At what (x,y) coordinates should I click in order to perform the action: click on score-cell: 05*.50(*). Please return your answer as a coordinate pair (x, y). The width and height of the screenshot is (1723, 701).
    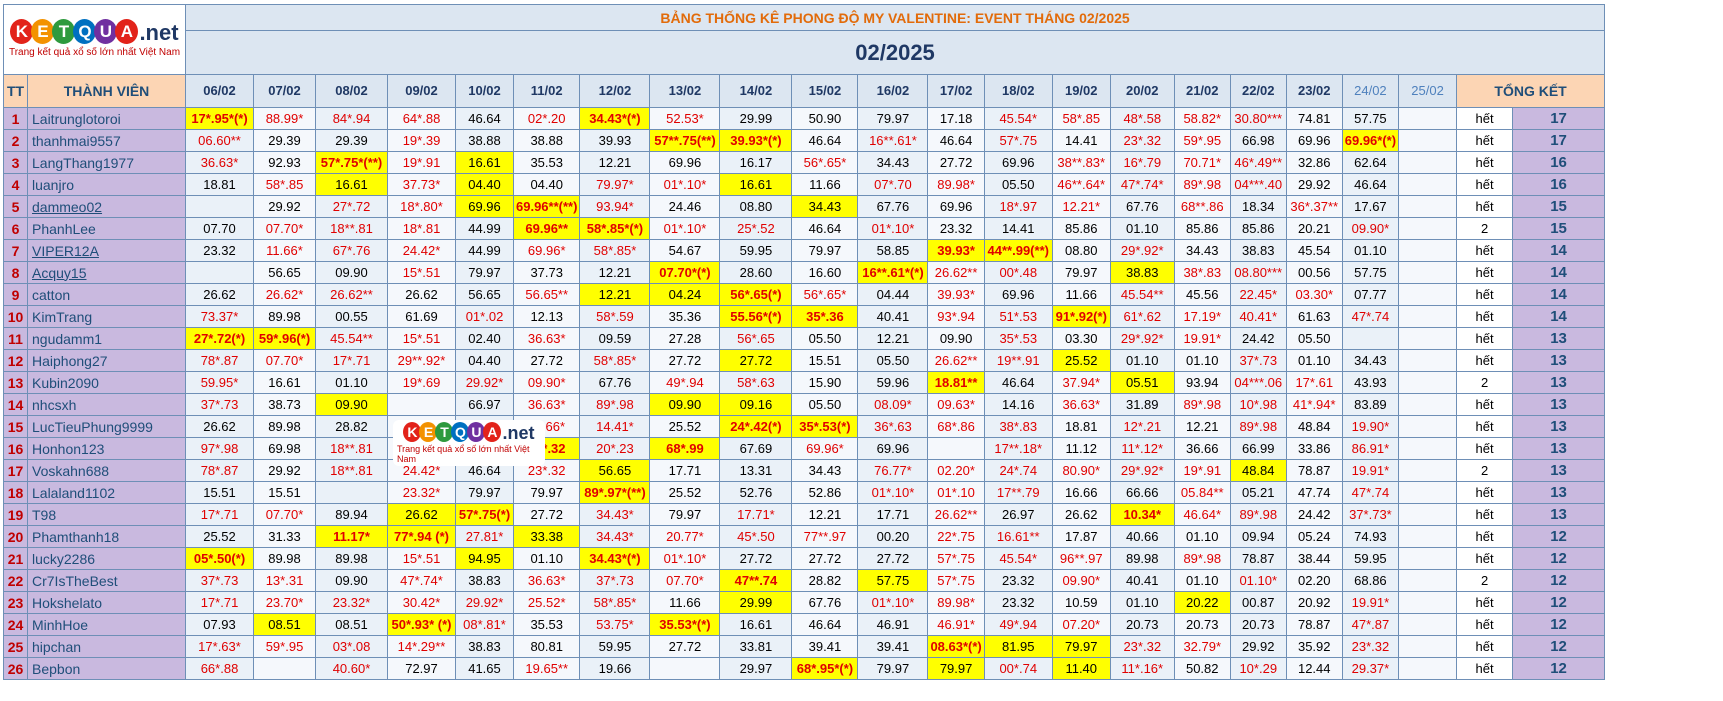
    Looking at the image, I should click on (219, 558).